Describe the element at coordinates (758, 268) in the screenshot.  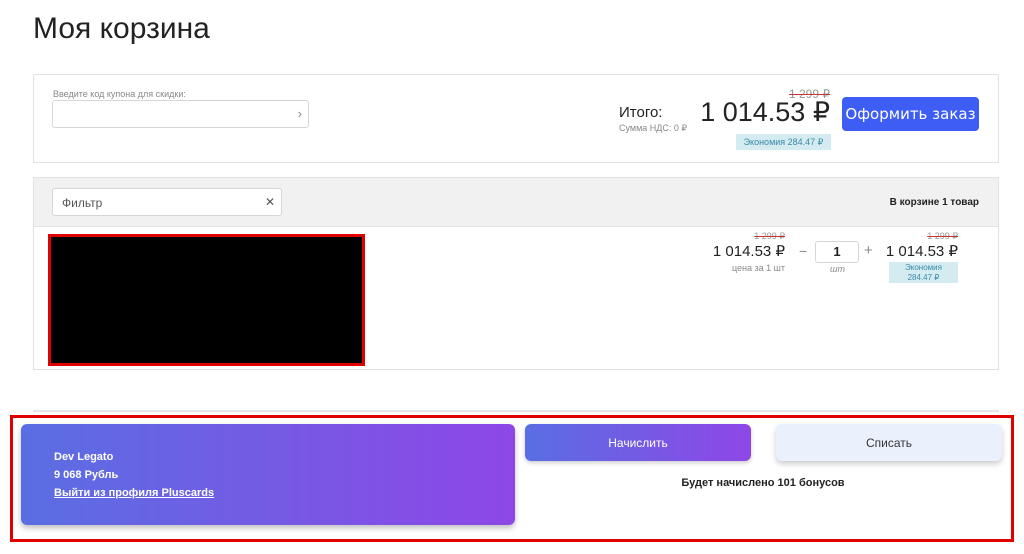
I see `item-price-note: цена за 1 шт` at that location.